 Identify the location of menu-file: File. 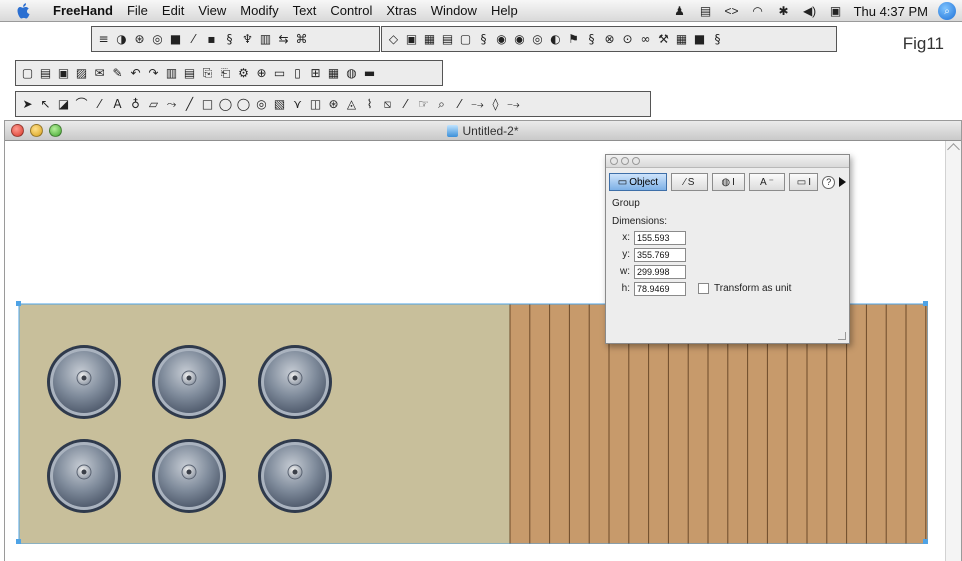
(137, 10).